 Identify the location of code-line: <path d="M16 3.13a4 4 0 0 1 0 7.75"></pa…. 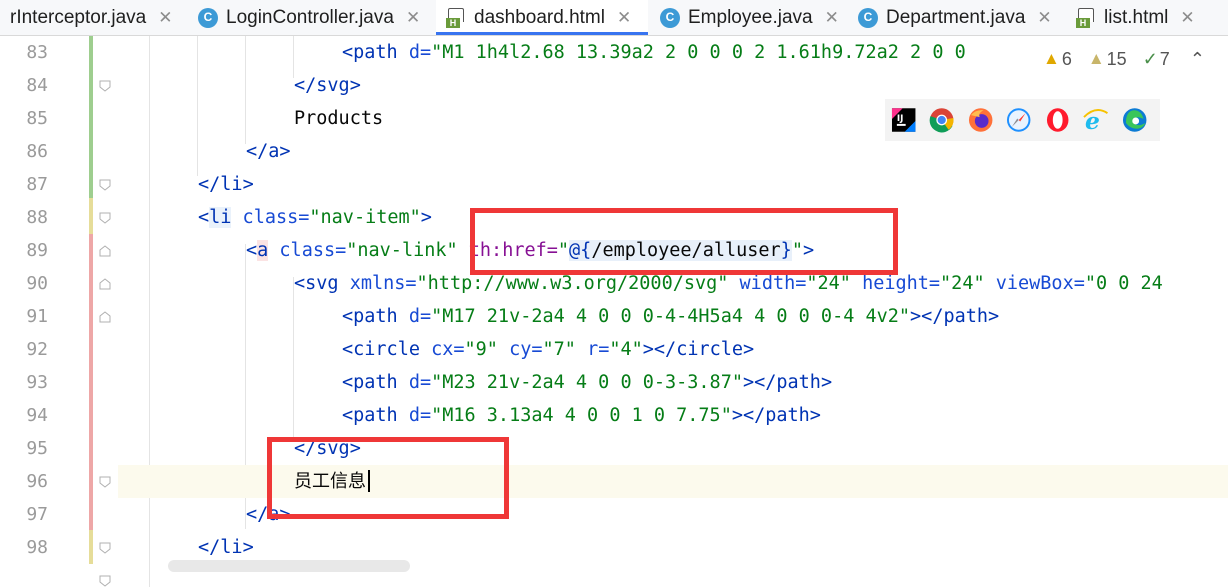
(673, 415).